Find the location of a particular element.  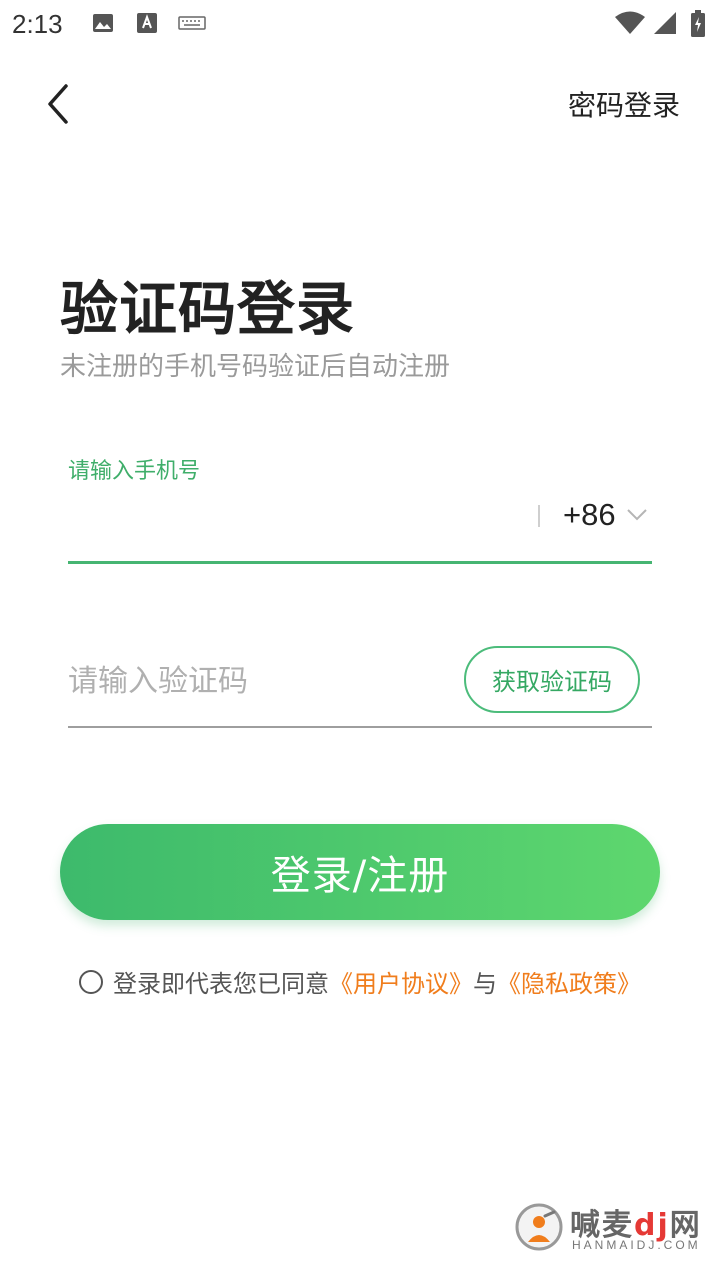

battery-charging-icon is located at coordinates (698, 26).